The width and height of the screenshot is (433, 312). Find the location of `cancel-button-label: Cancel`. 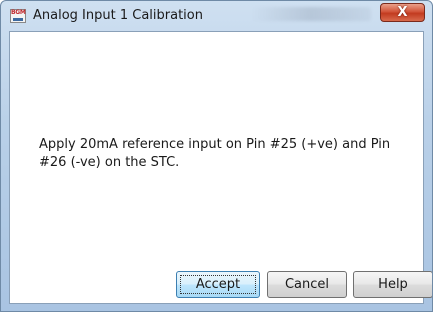

cancel-button-label: Cancel is located at coordinates (307, 284).